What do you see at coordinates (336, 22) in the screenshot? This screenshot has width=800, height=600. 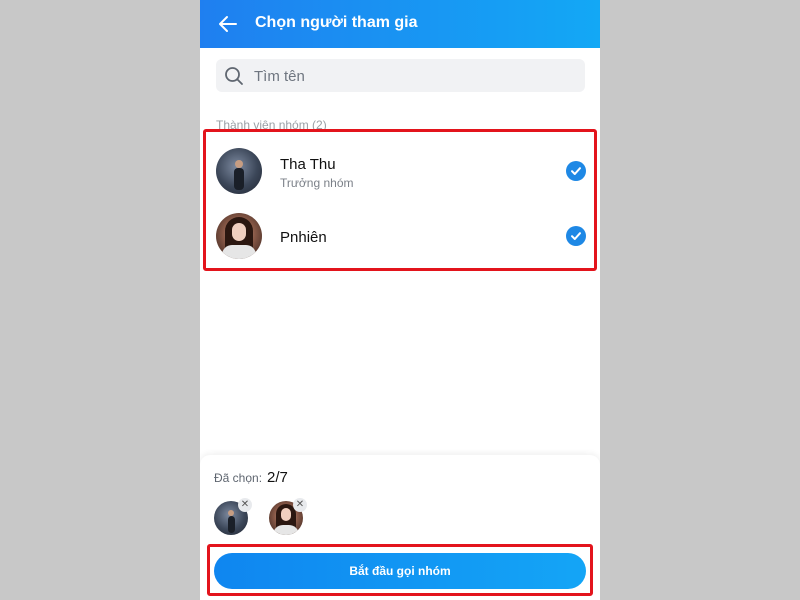 I see `page-title: Chọn người tham gia` at bounding box center [336, 22].